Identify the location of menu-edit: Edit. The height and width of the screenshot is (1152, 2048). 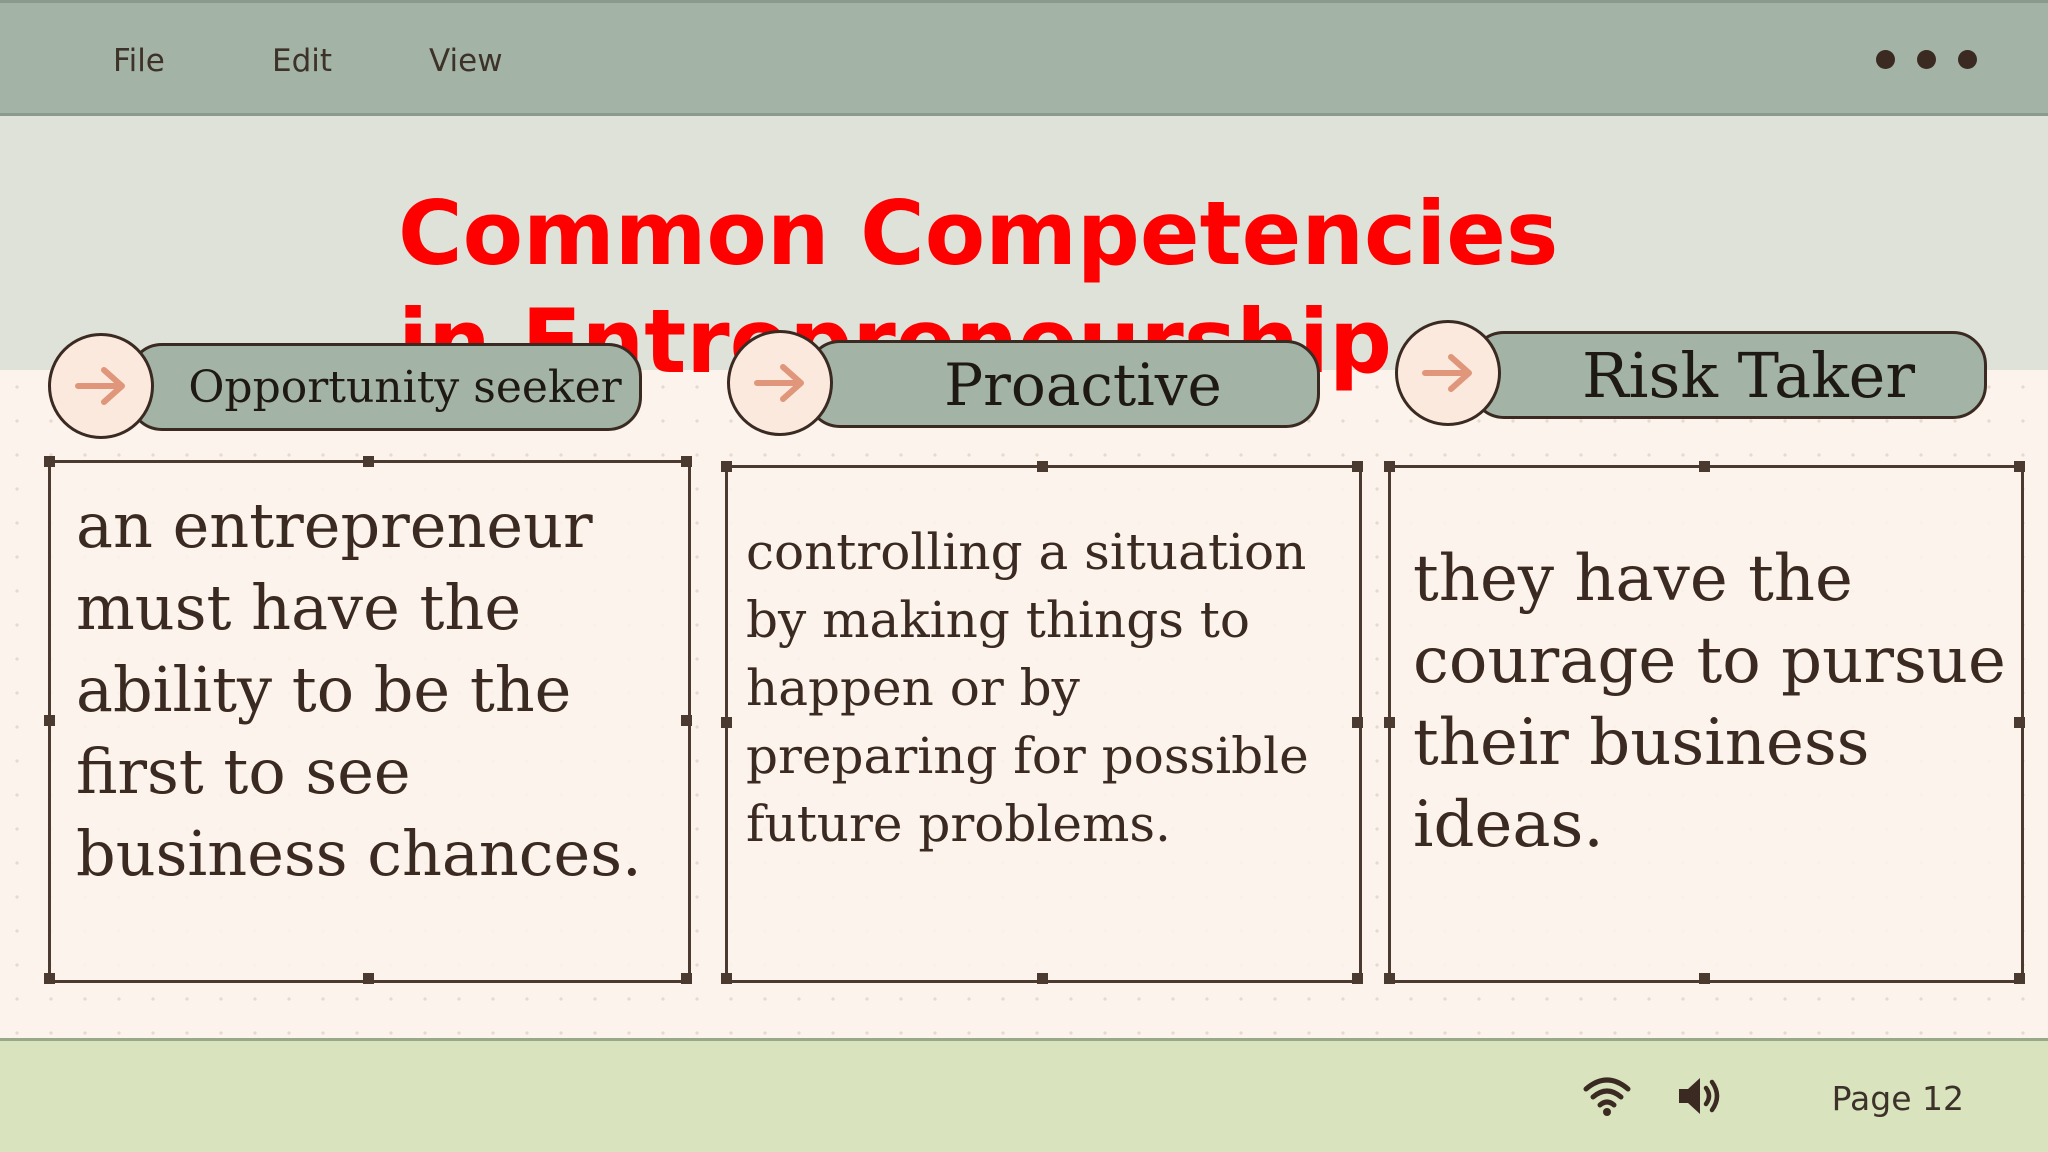
(302, 61).